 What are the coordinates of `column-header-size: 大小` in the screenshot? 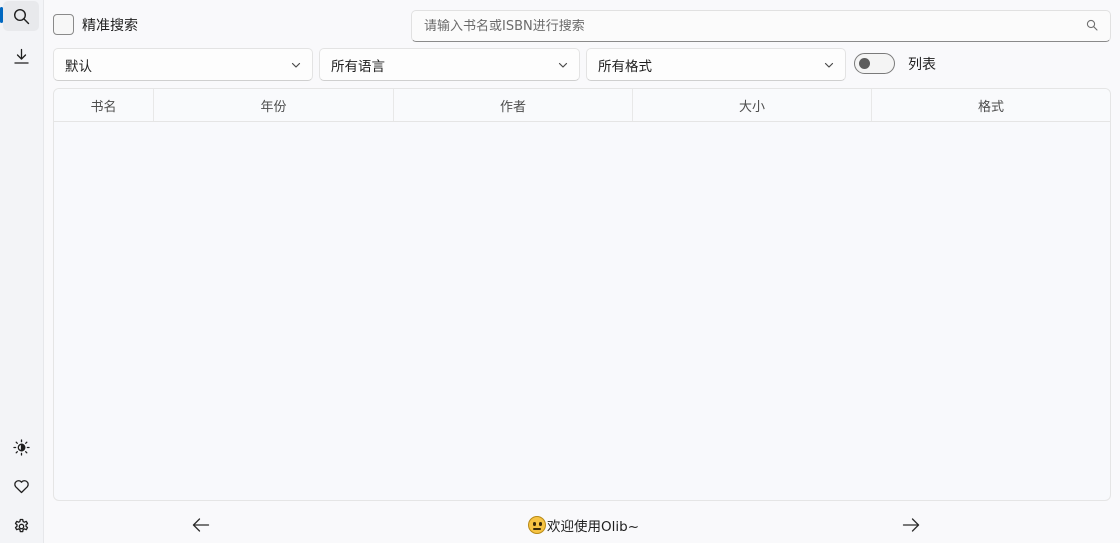 It's located at (752, 105).